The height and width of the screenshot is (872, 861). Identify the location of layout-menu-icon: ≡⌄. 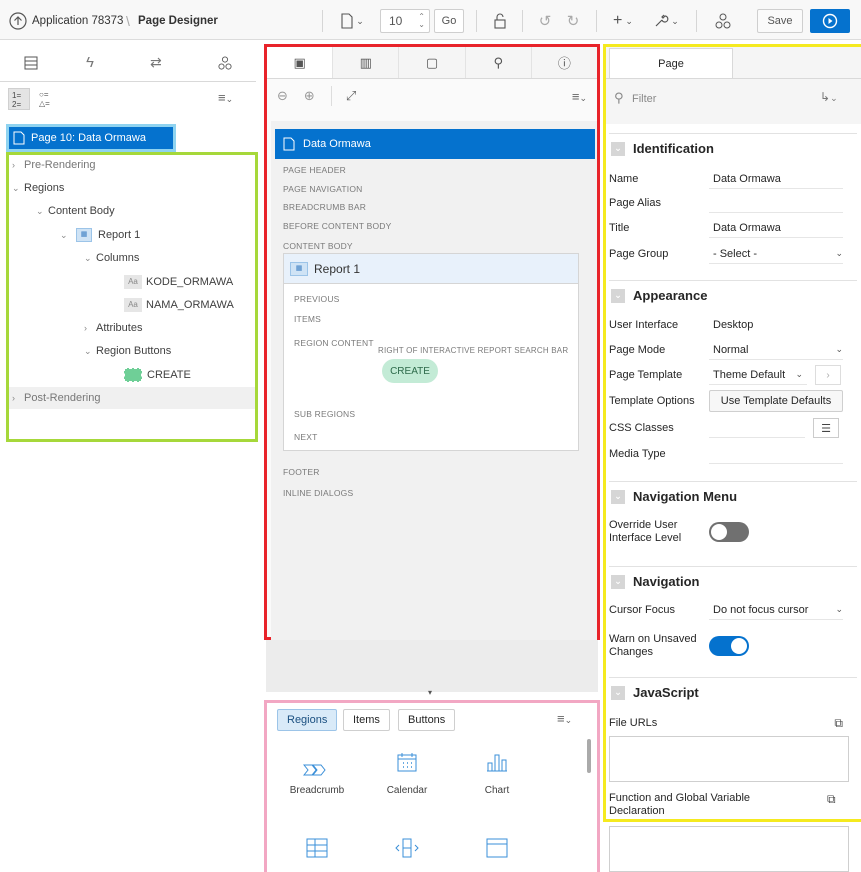
(579, 96).